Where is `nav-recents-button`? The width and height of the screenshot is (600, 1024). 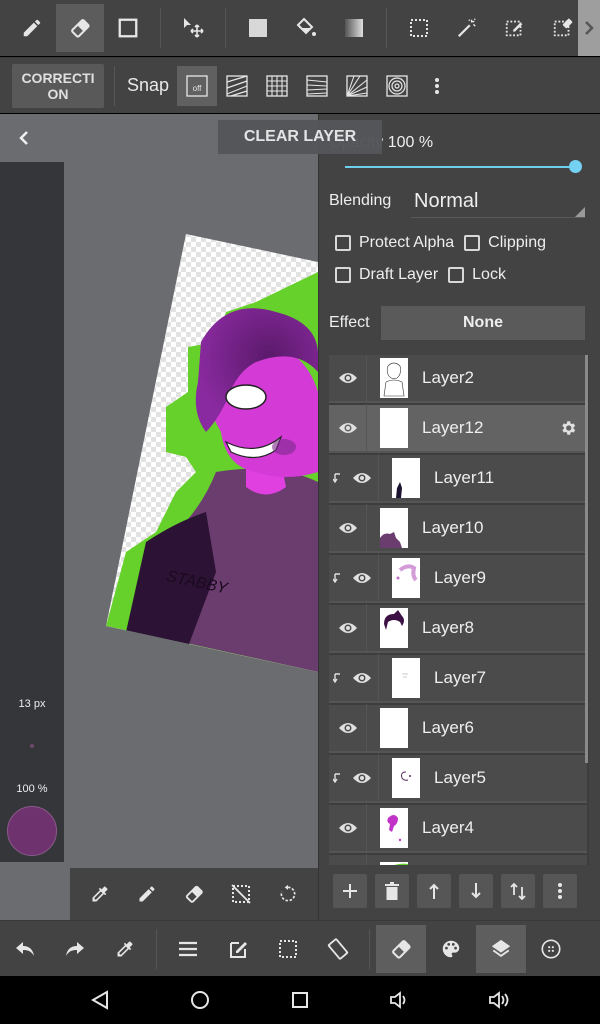 nav-recents-button is located at coordinates (300, 1000).